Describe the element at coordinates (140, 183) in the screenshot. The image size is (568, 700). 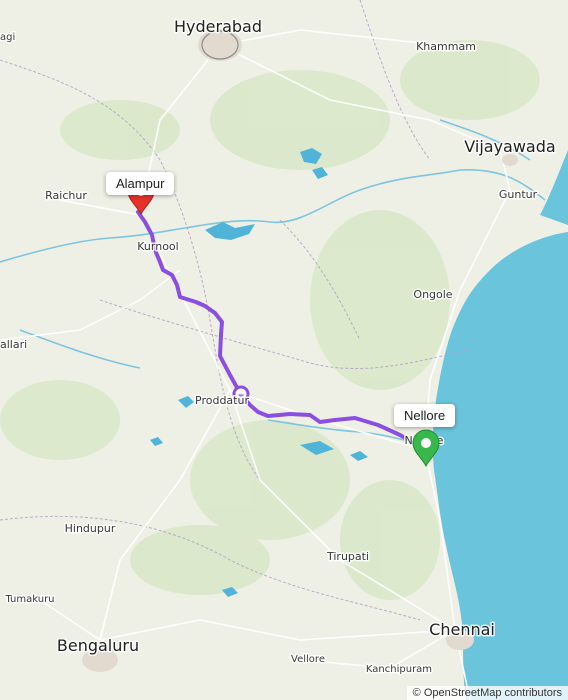
I see `start-marker-label: Alampur` at that location.